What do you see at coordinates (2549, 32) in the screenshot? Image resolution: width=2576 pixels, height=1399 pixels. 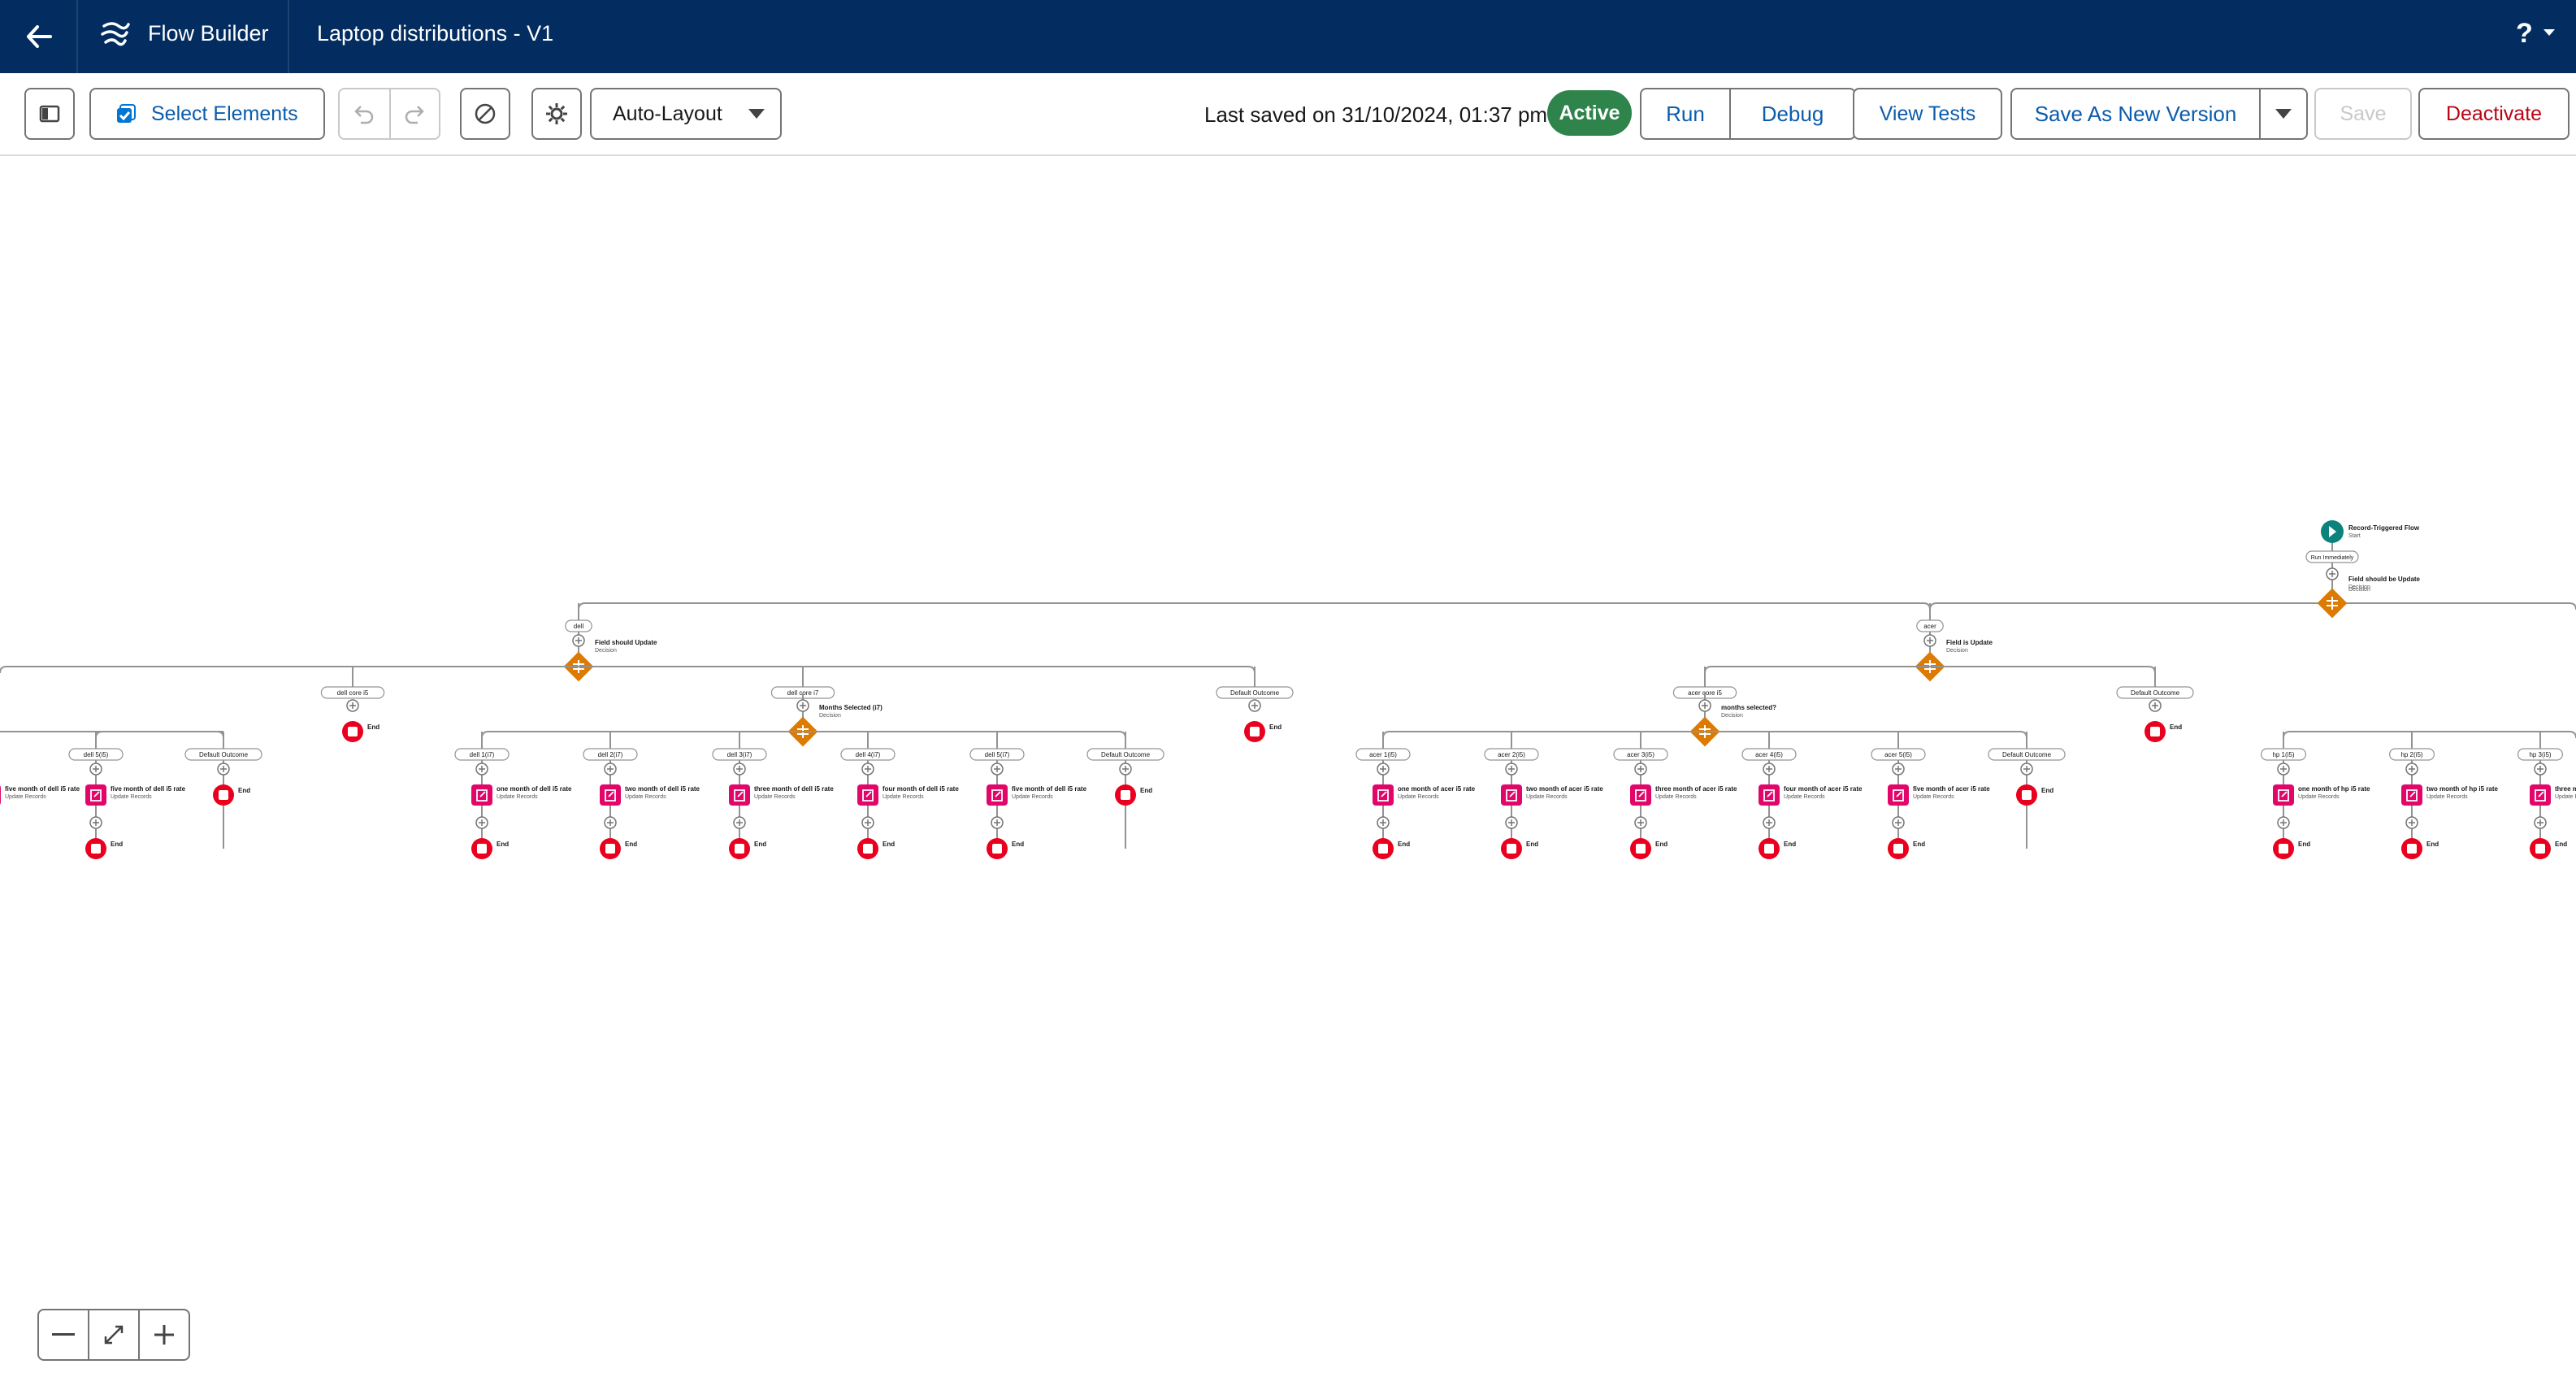 I see `chevron-down-icon` at bounding box center [2549, 32].